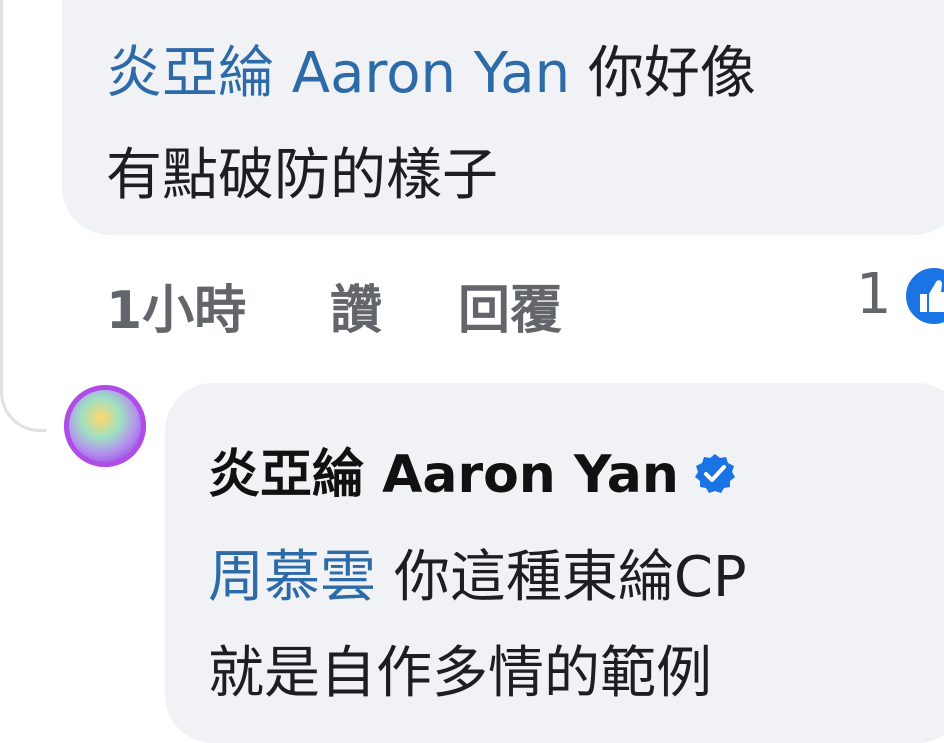 The image size is (944, 743). I want to click on reply-text-line1: 周慕雲 你這種東綸CP, so click(477, 572).